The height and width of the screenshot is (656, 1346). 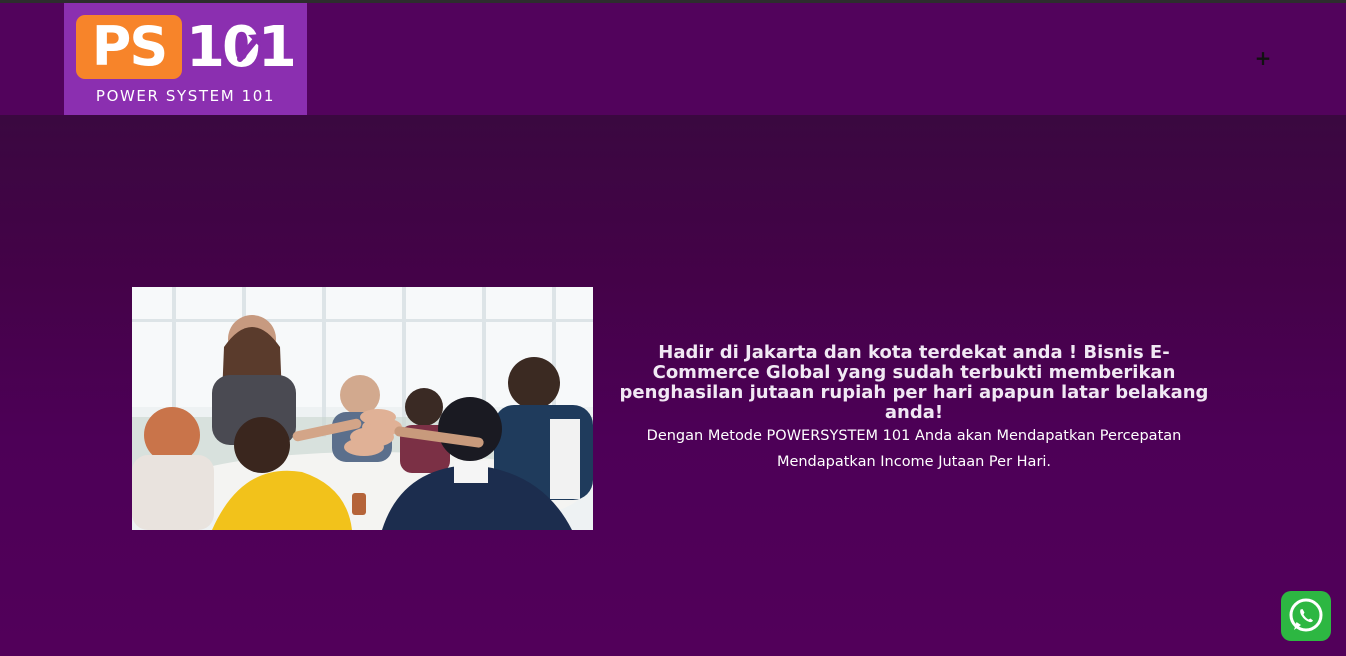 I want to click on logo-caption: POWER SYSTEM 101, so click(x=185, y=96).